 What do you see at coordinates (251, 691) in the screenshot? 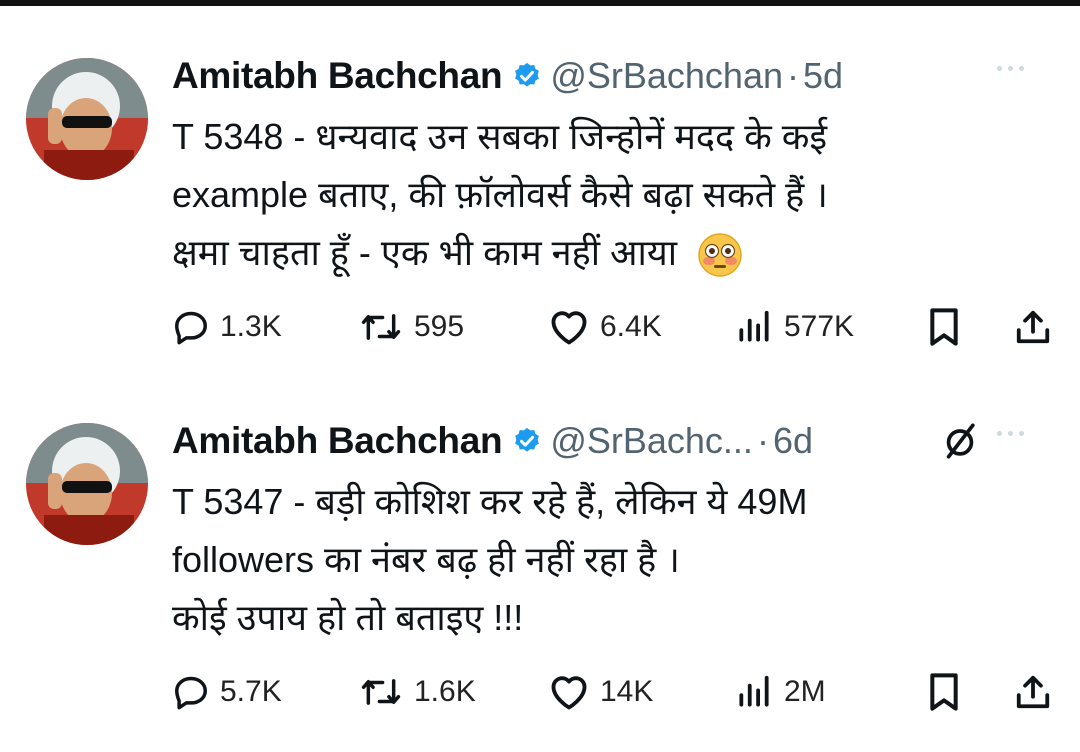
I see `reply-count: 5.7K` at bounding box center [251, 691].